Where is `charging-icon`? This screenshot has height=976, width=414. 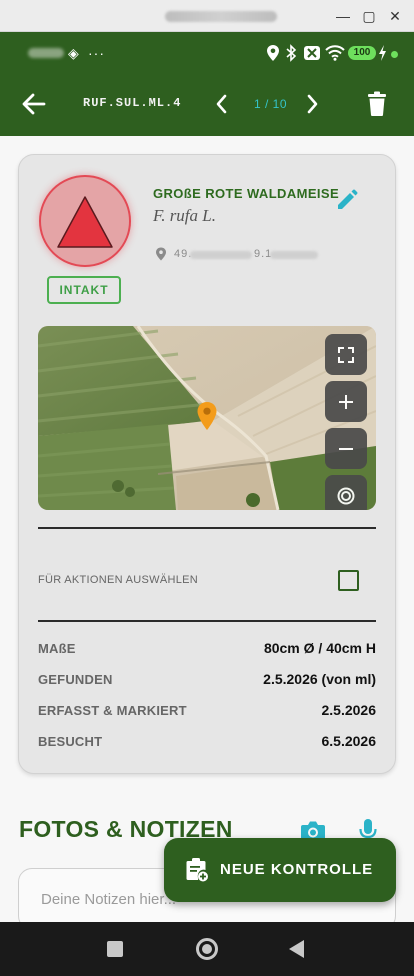 charging-icon is located at coordinates (382, 53).